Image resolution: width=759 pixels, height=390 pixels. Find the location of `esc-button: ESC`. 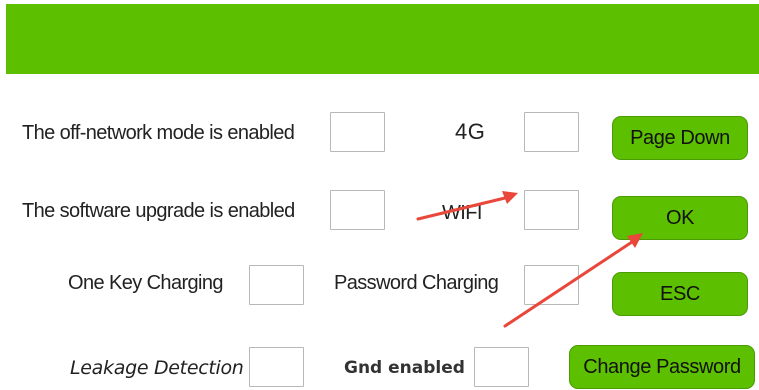

esc-button: ESC is located at coordinates (680, 294).